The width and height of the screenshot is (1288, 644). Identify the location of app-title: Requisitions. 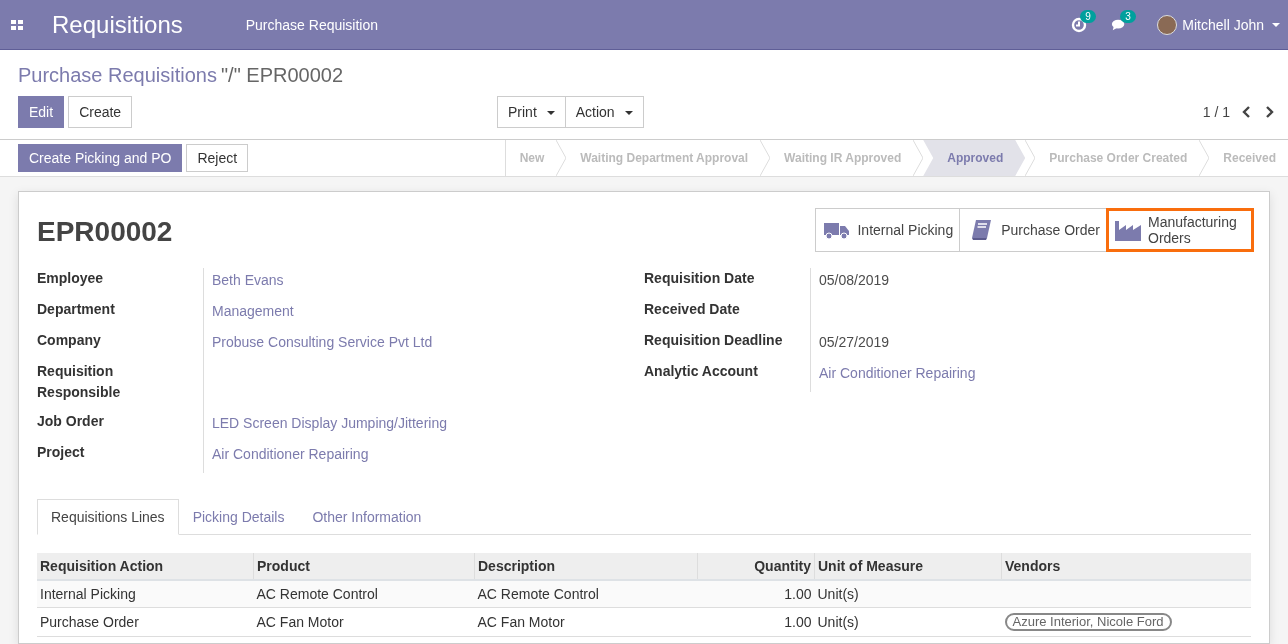
(117, 24).